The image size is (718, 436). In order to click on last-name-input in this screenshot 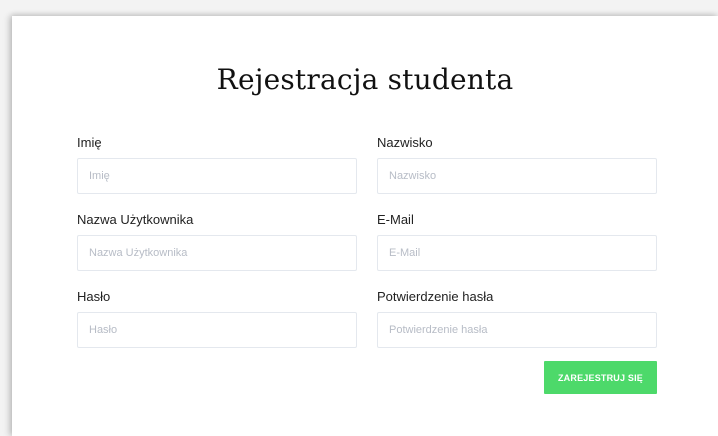, I will do `click(517, 176)`.